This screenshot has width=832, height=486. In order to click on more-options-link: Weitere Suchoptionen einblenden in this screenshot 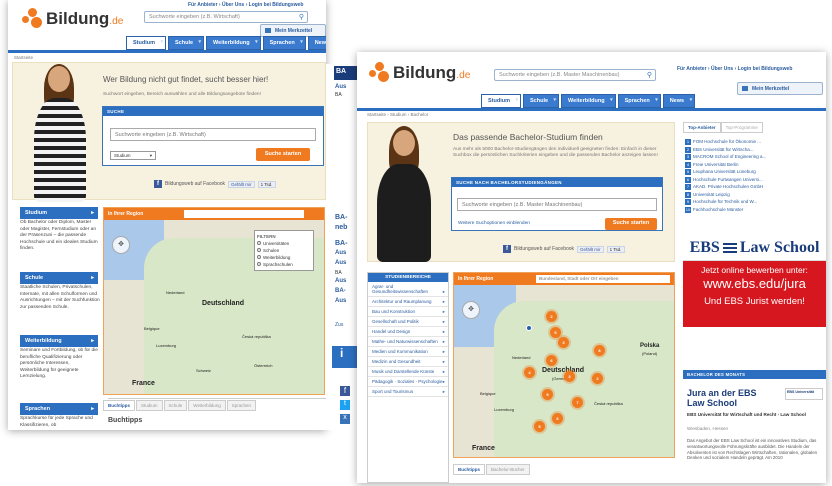, I will do `click(494, 223)`.